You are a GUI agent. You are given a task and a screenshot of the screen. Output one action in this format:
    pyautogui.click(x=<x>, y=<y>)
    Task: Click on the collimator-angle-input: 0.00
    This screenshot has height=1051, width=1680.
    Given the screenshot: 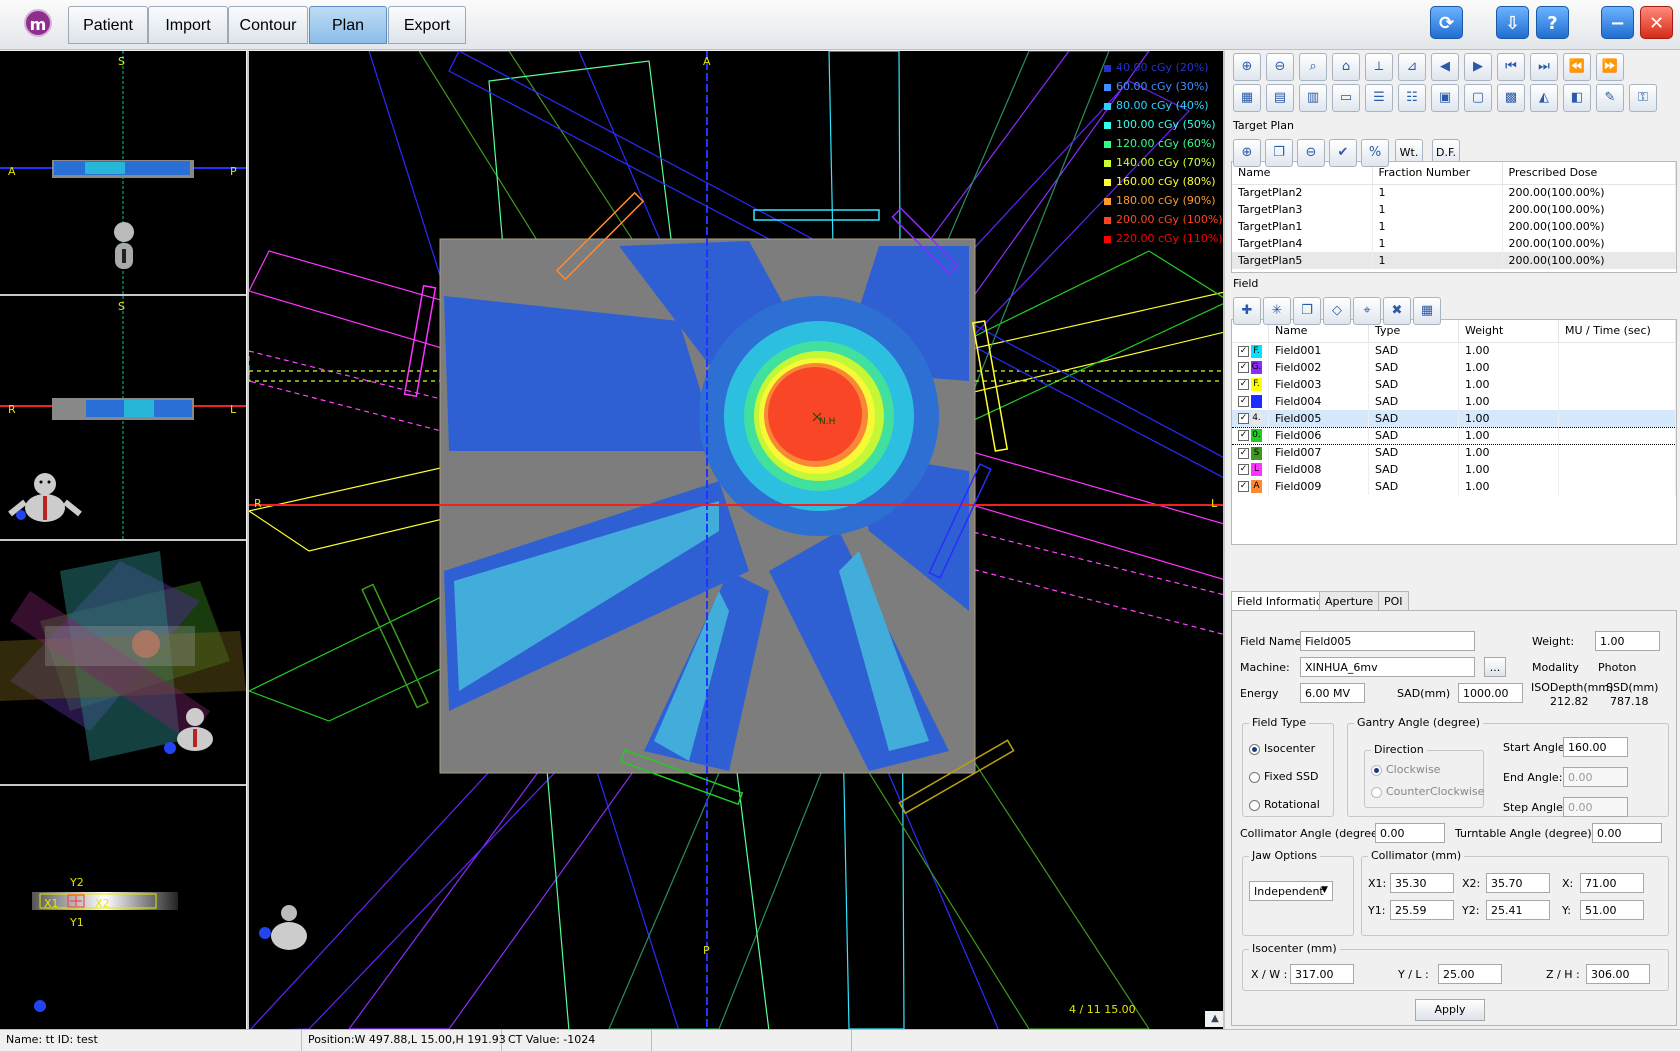 What is the action you would take?
    pyautogui.click(x=1410, y=833)
    